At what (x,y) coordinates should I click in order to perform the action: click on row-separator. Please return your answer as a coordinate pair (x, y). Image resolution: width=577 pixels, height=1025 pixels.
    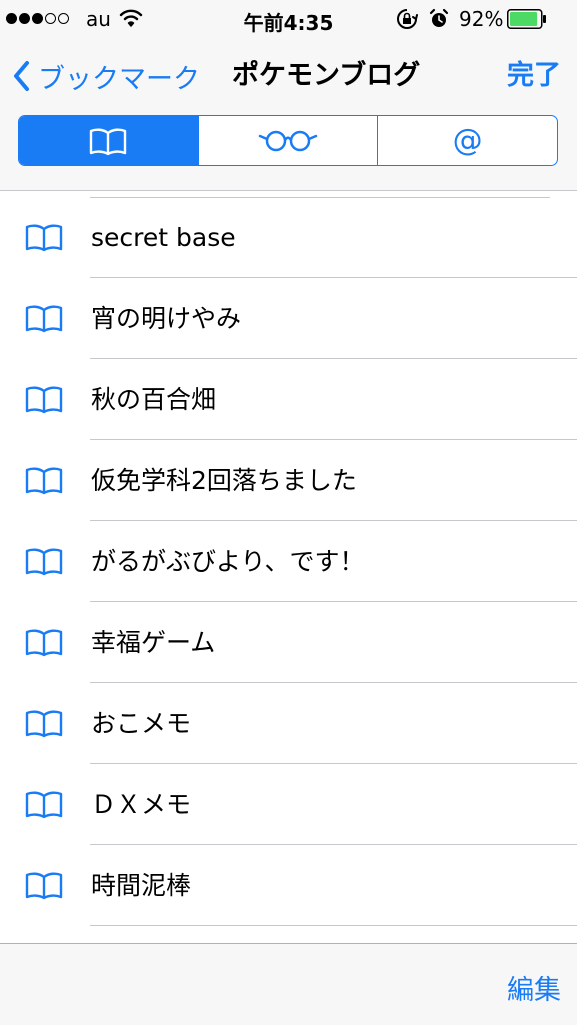
    Looking at the image, I should click on (333, 925).